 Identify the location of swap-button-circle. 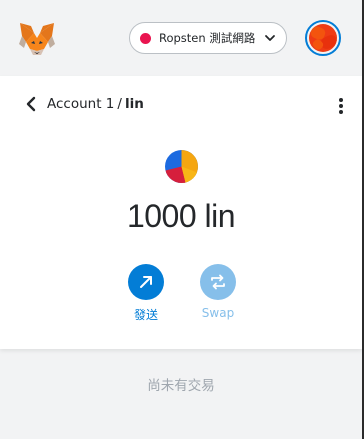
(218, 282).